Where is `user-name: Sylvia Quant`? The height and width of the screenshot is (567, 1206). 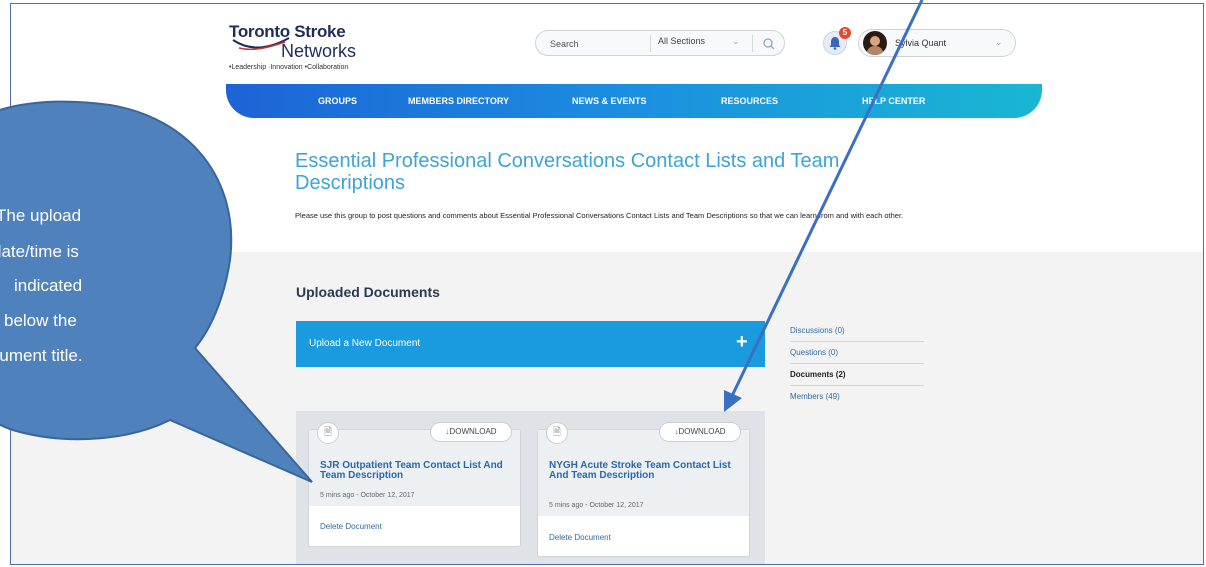 user-name: Sylvia Quant is located at coordinates (921, 43).